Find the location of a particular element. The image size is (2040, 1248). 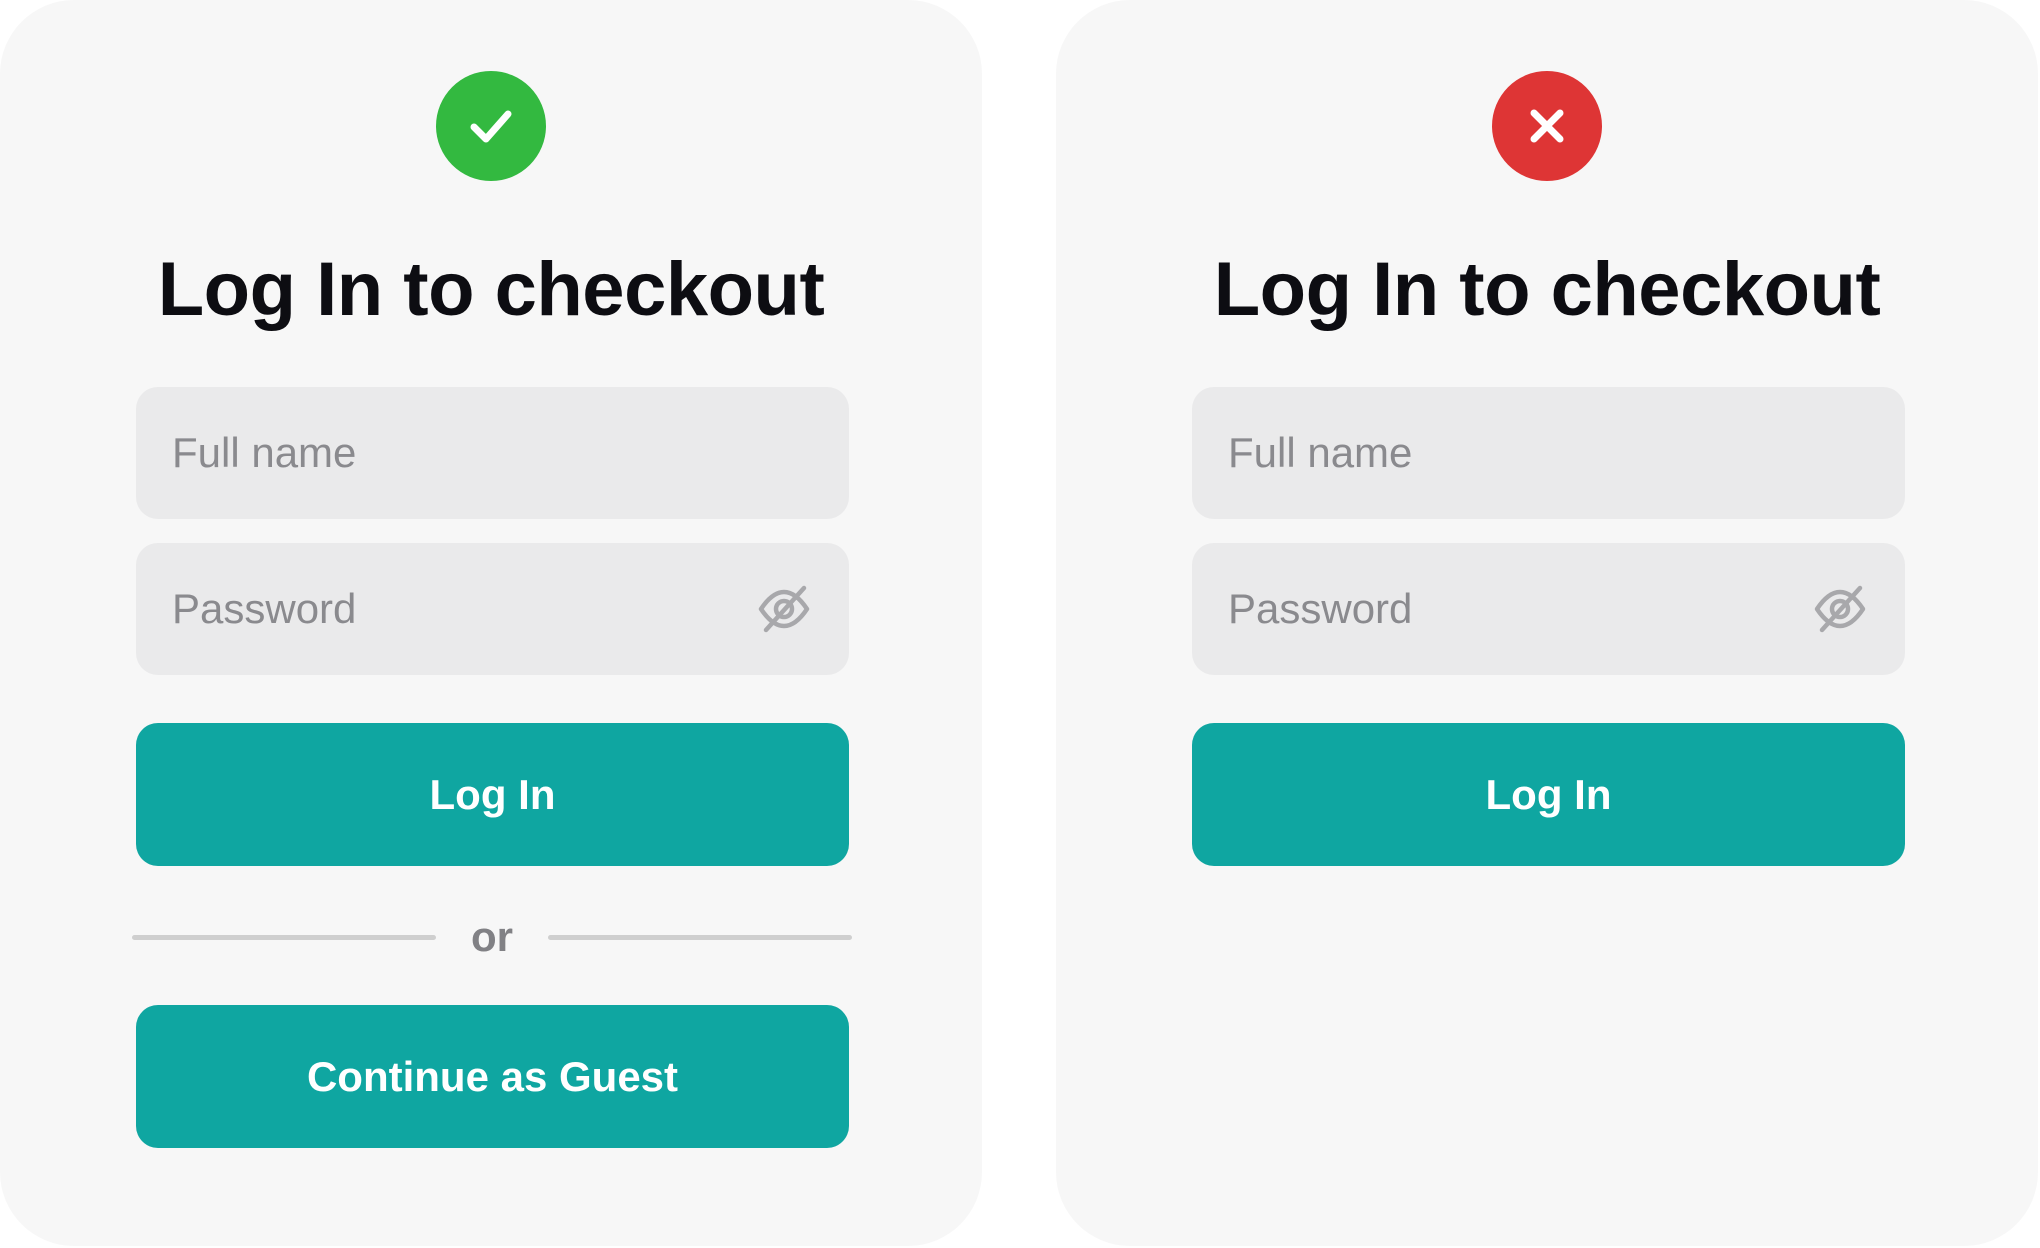

x-icon is located at coordinates (1547, 126).